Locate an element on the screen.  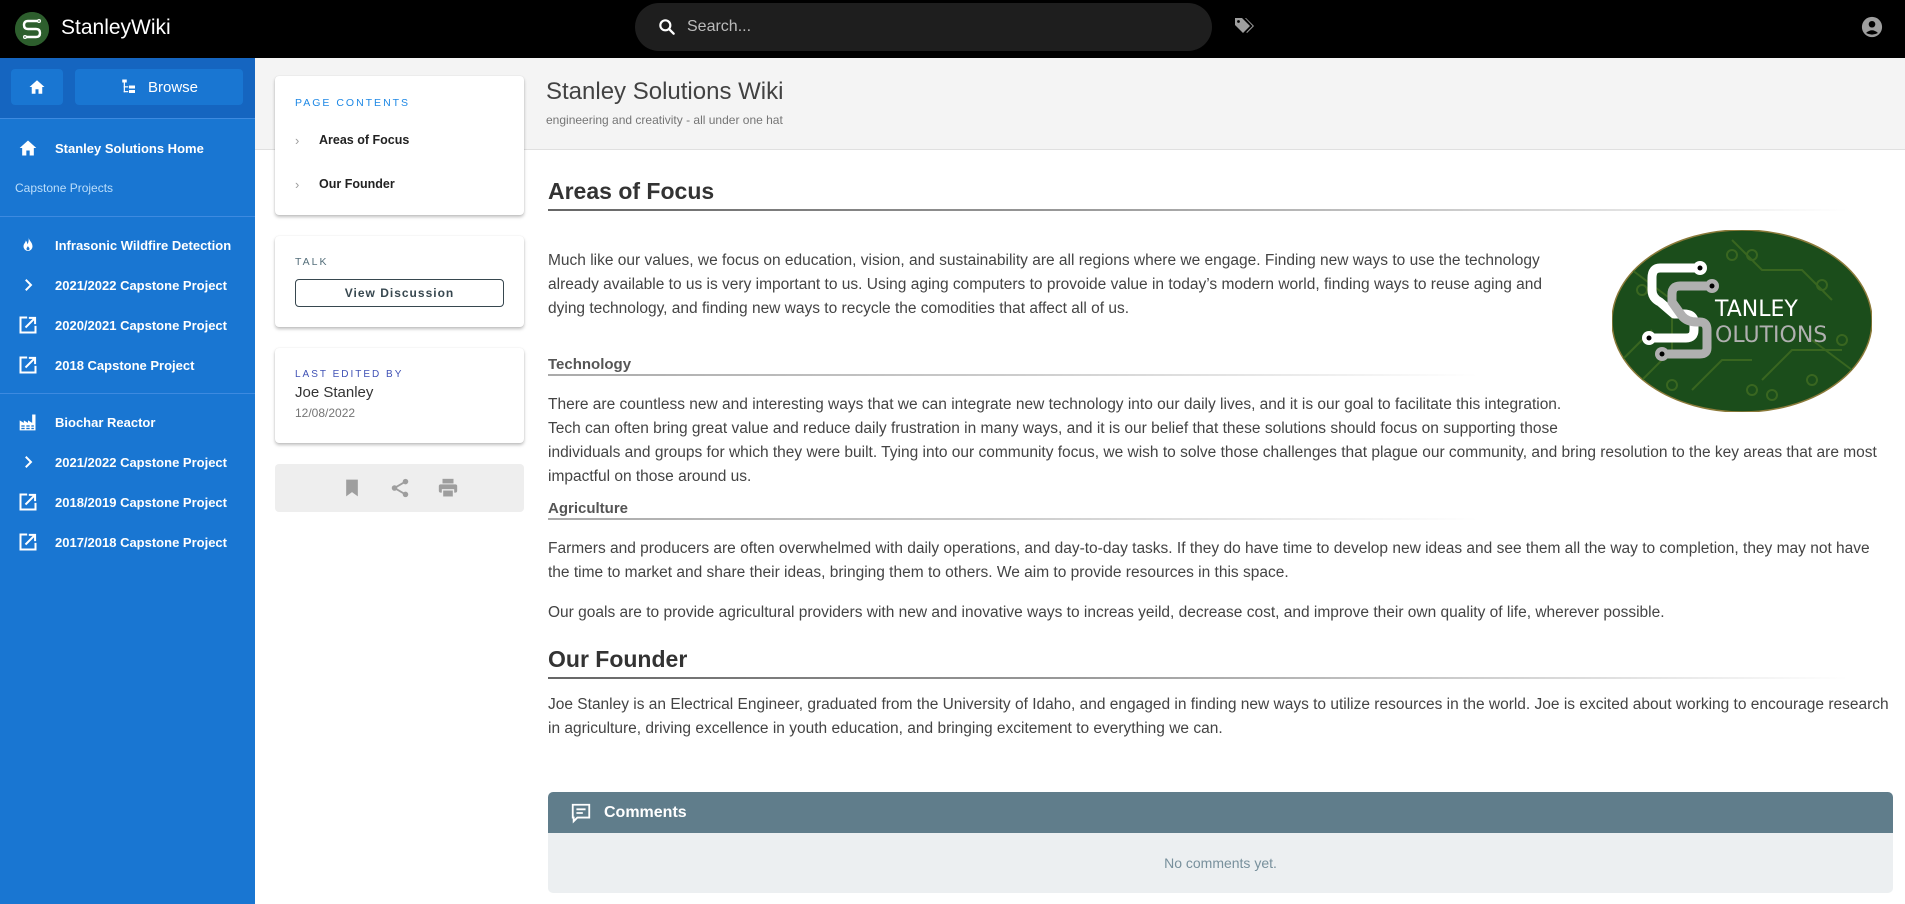
talk-card: Talk View Discussion is located at coordinates (399, 281).